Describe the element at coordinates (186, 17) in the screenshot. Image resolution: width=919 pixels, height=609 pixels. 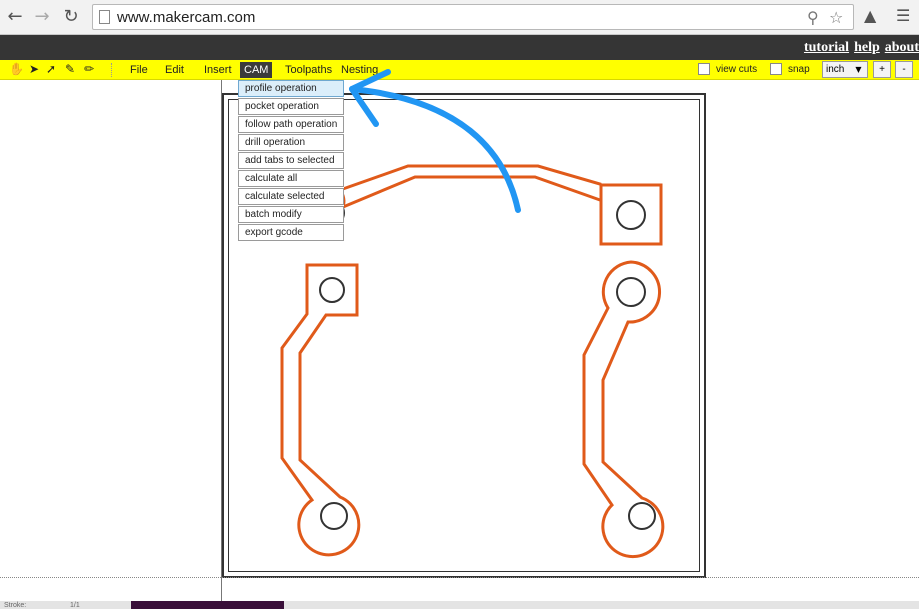
I see `url-text: www.makercam.com` at that location.